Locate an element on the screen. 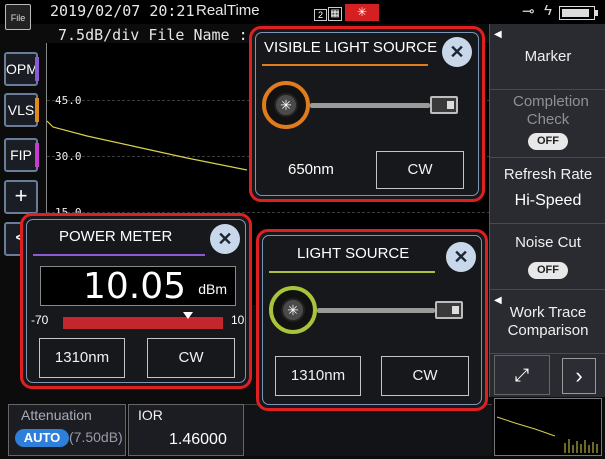 This screenshot has width=605, height=459. expand-icon: ⤢ is located at coordinates (522, 375).